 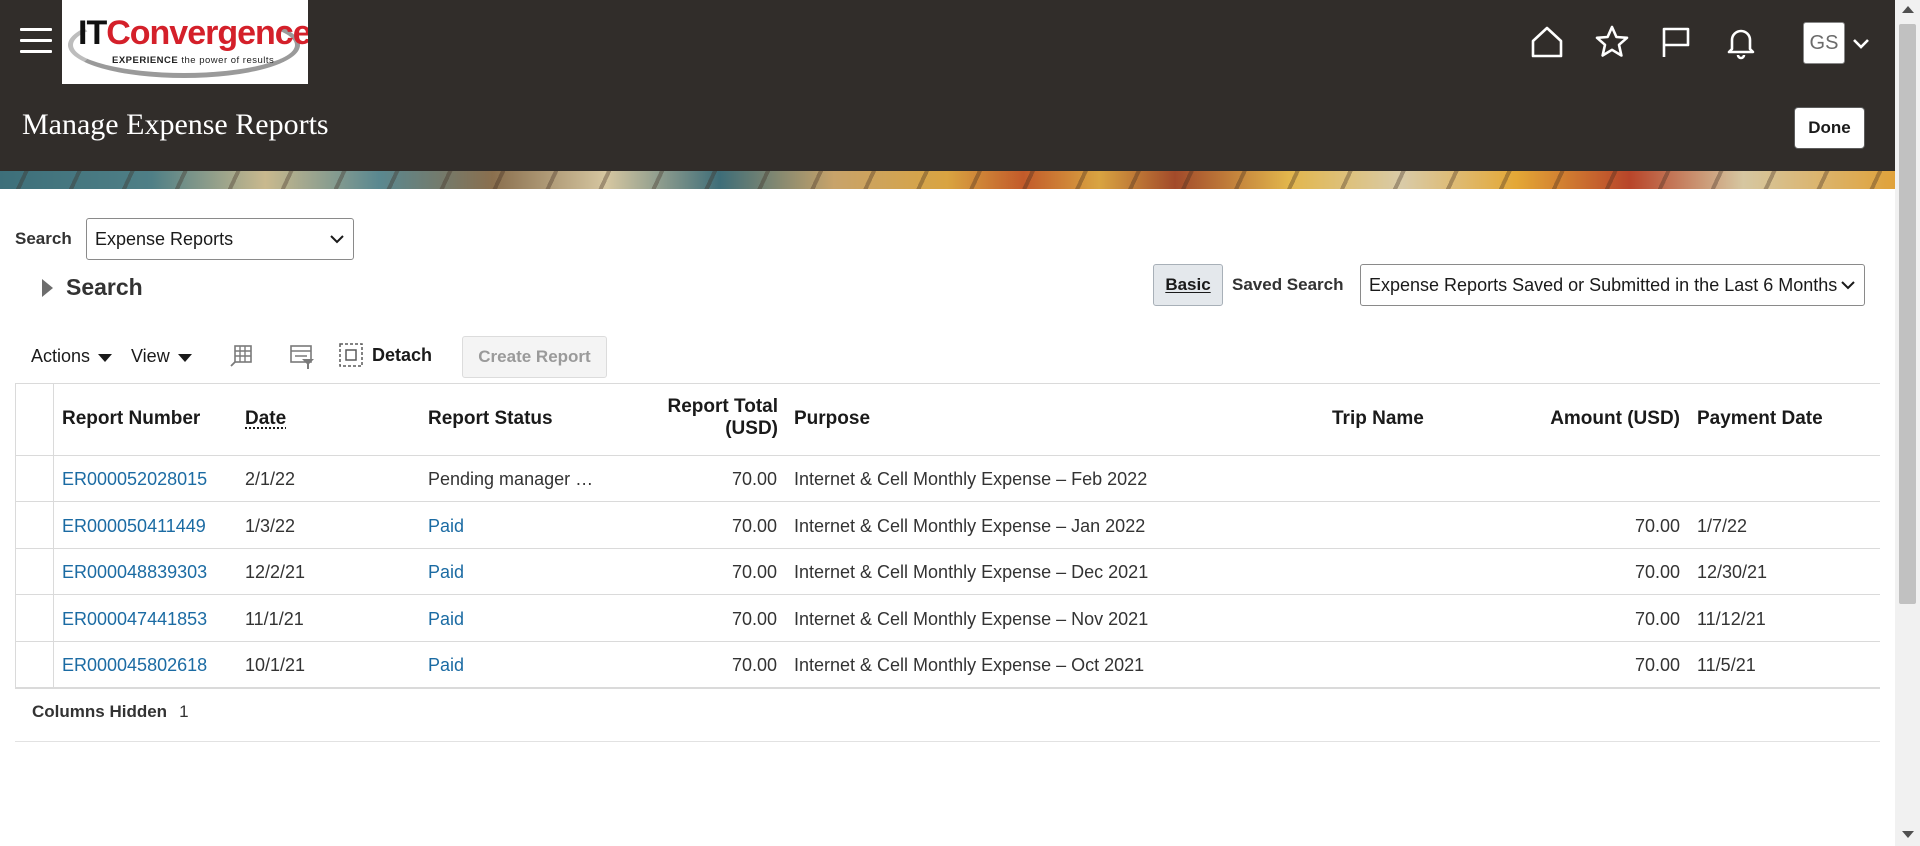 I want to click on report-number-link: ER000052028015, so click(x=134, y=479).